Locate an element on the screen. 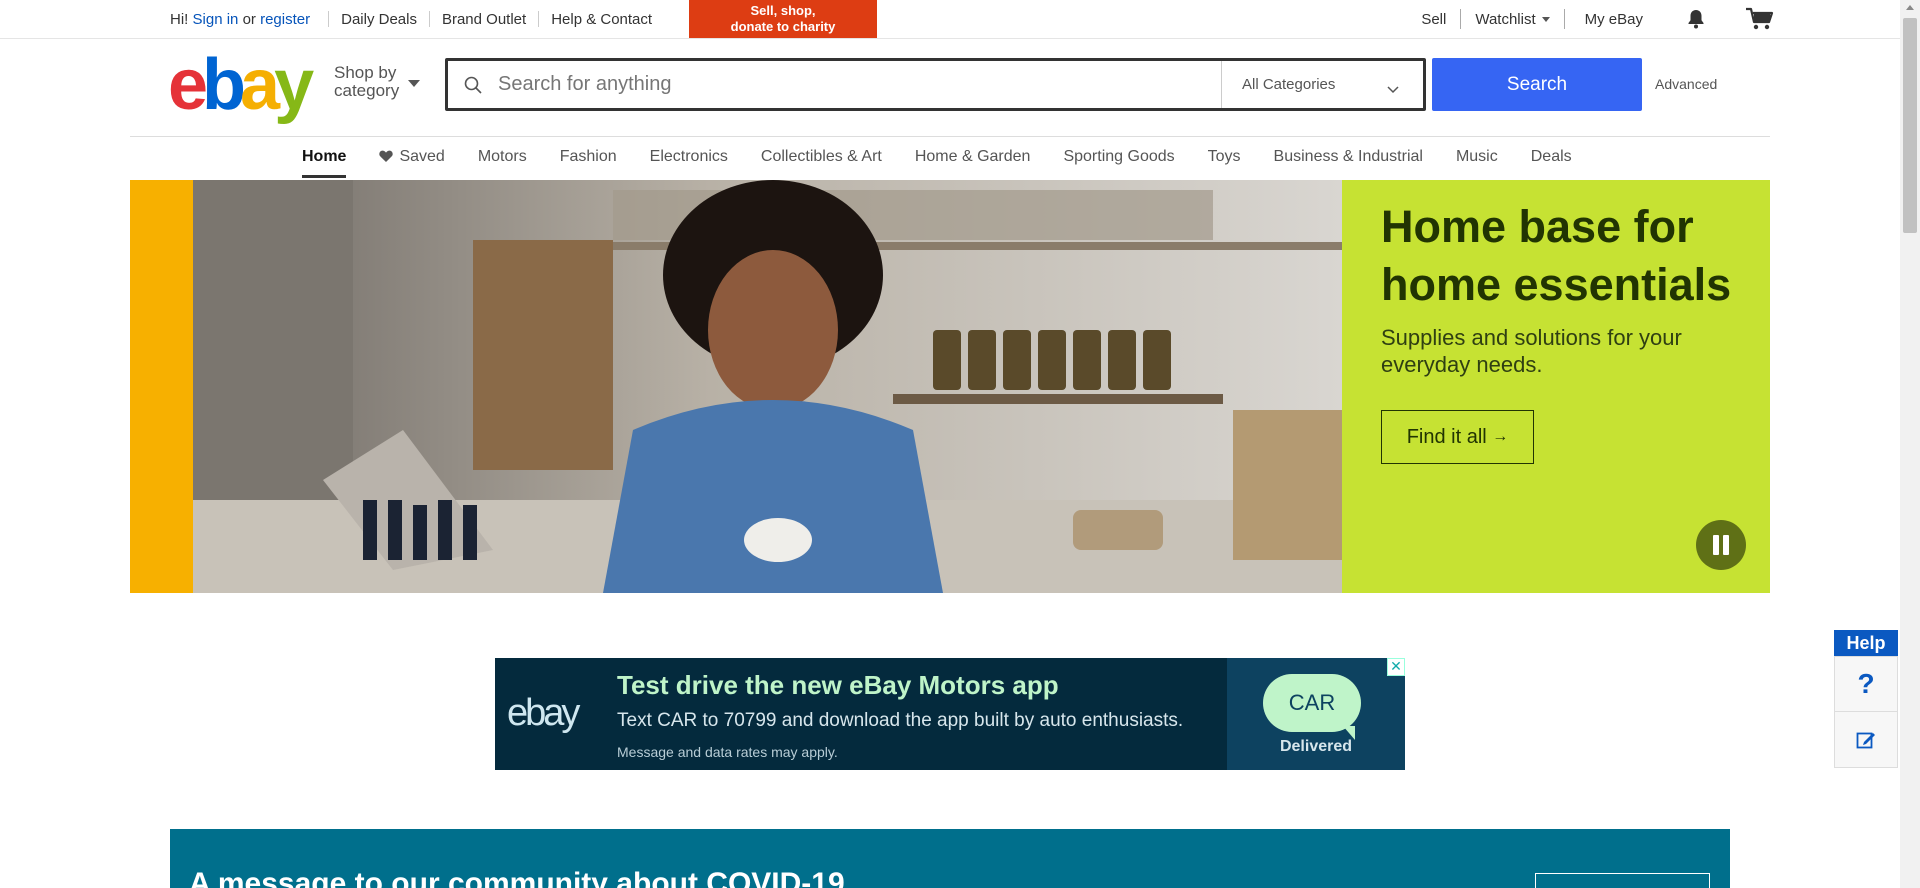 This screenshot has width=1920, height=888. search-bar: All Categories is located at coordinates (935, 84).